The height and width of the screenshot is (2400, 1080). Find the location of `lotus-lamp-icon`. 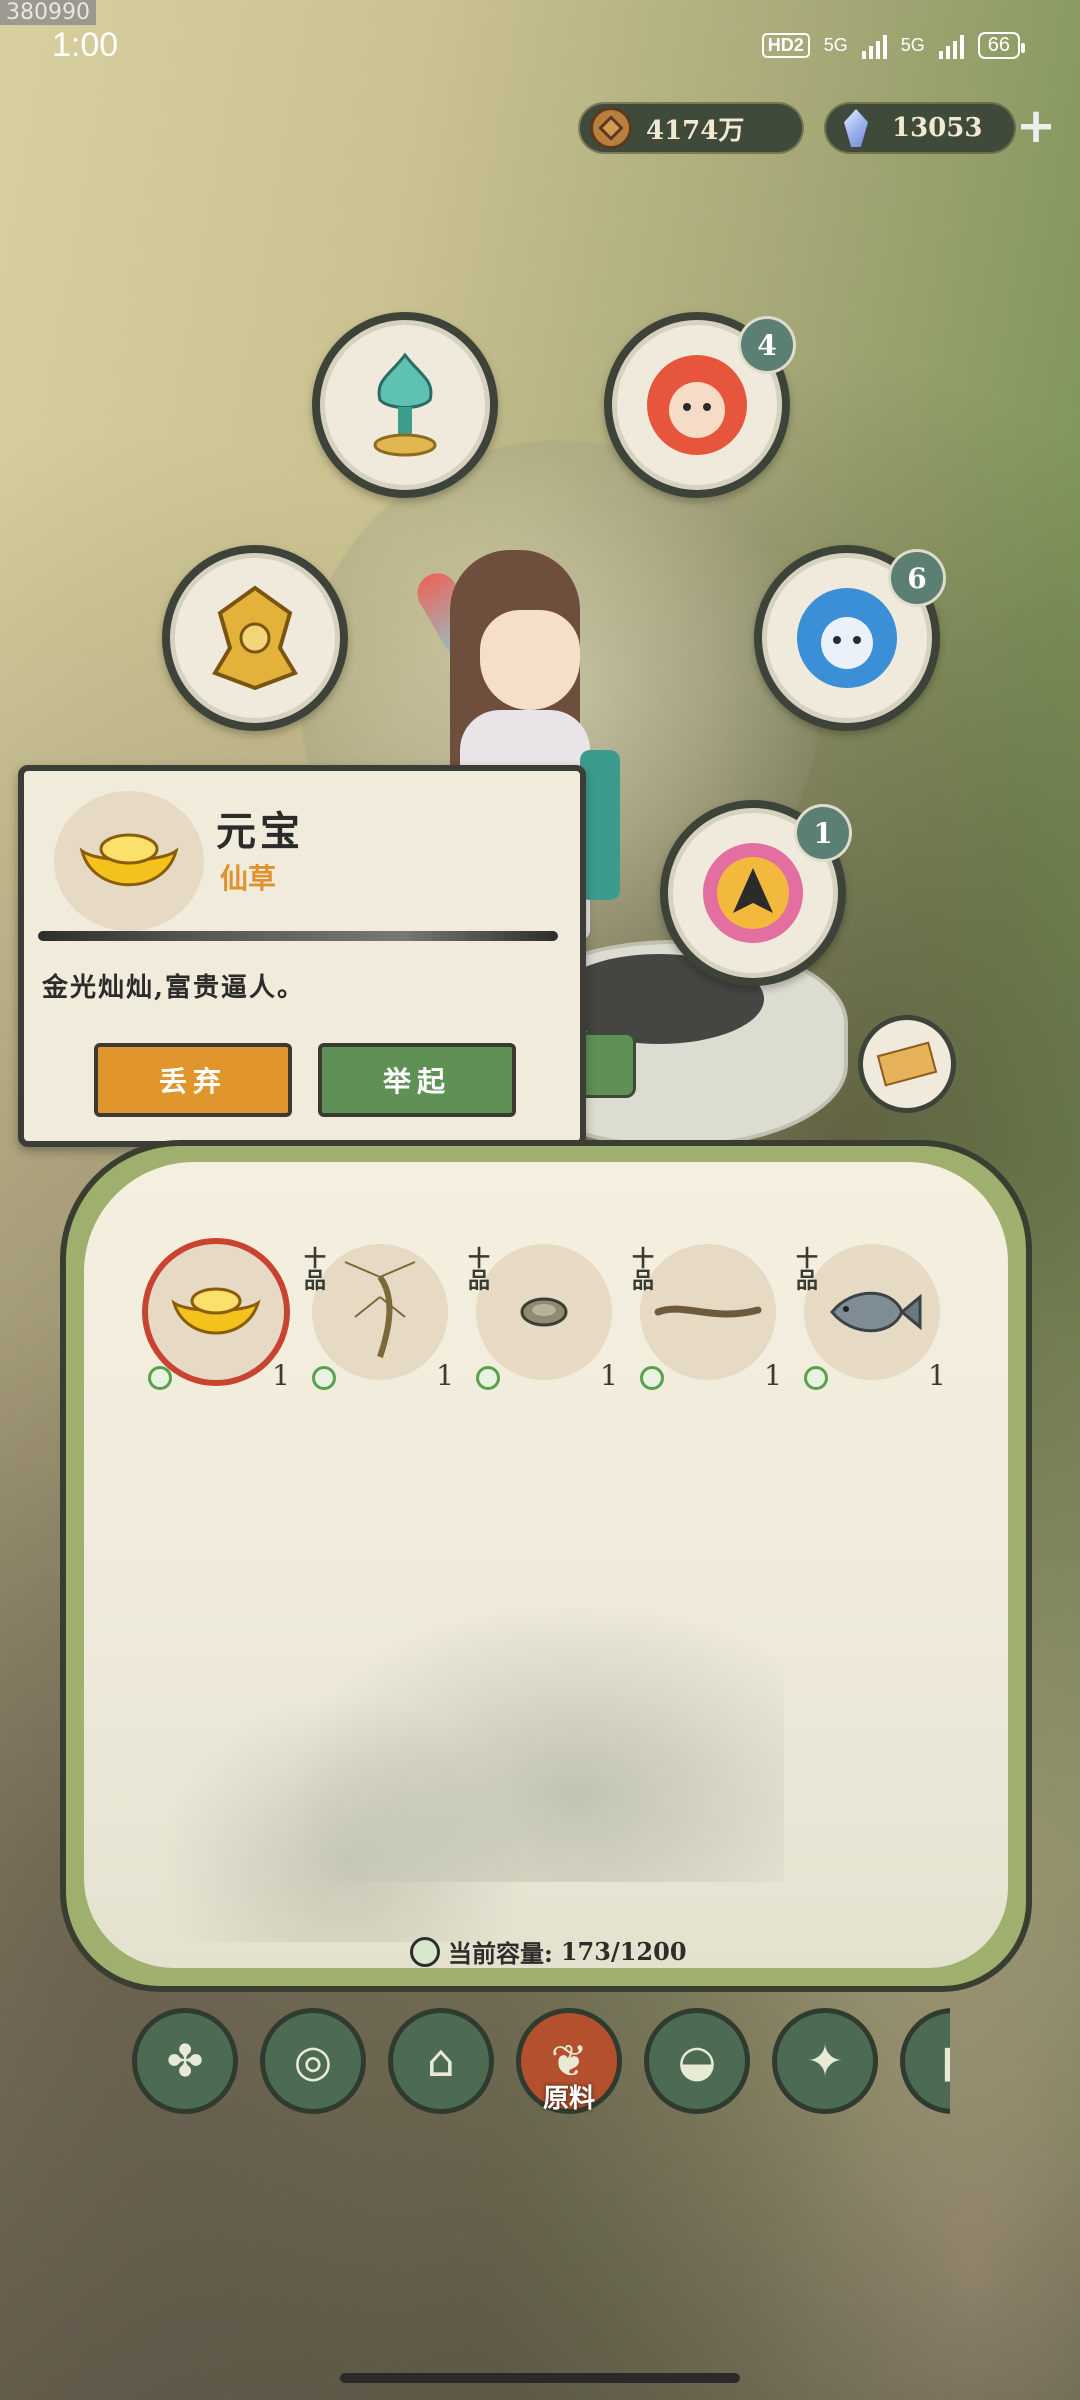

lotus-lamp-icon is located at coordinates (405, 404).